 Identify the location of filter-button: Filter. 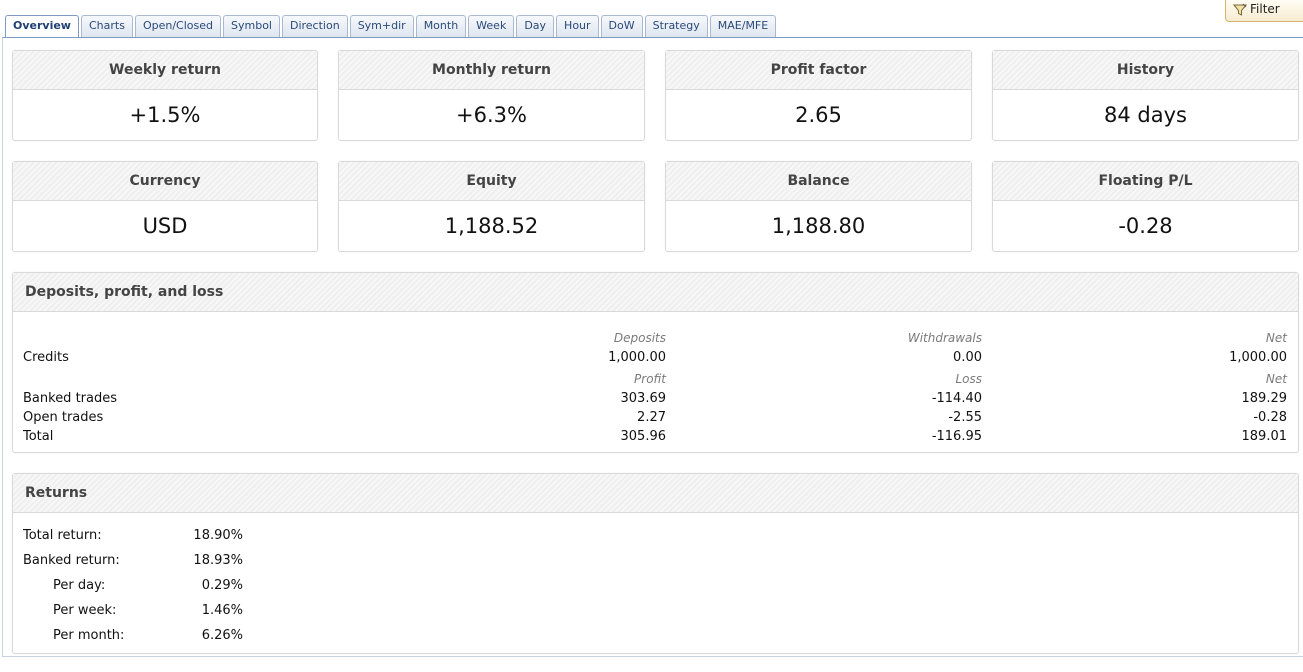
(1264, 11).